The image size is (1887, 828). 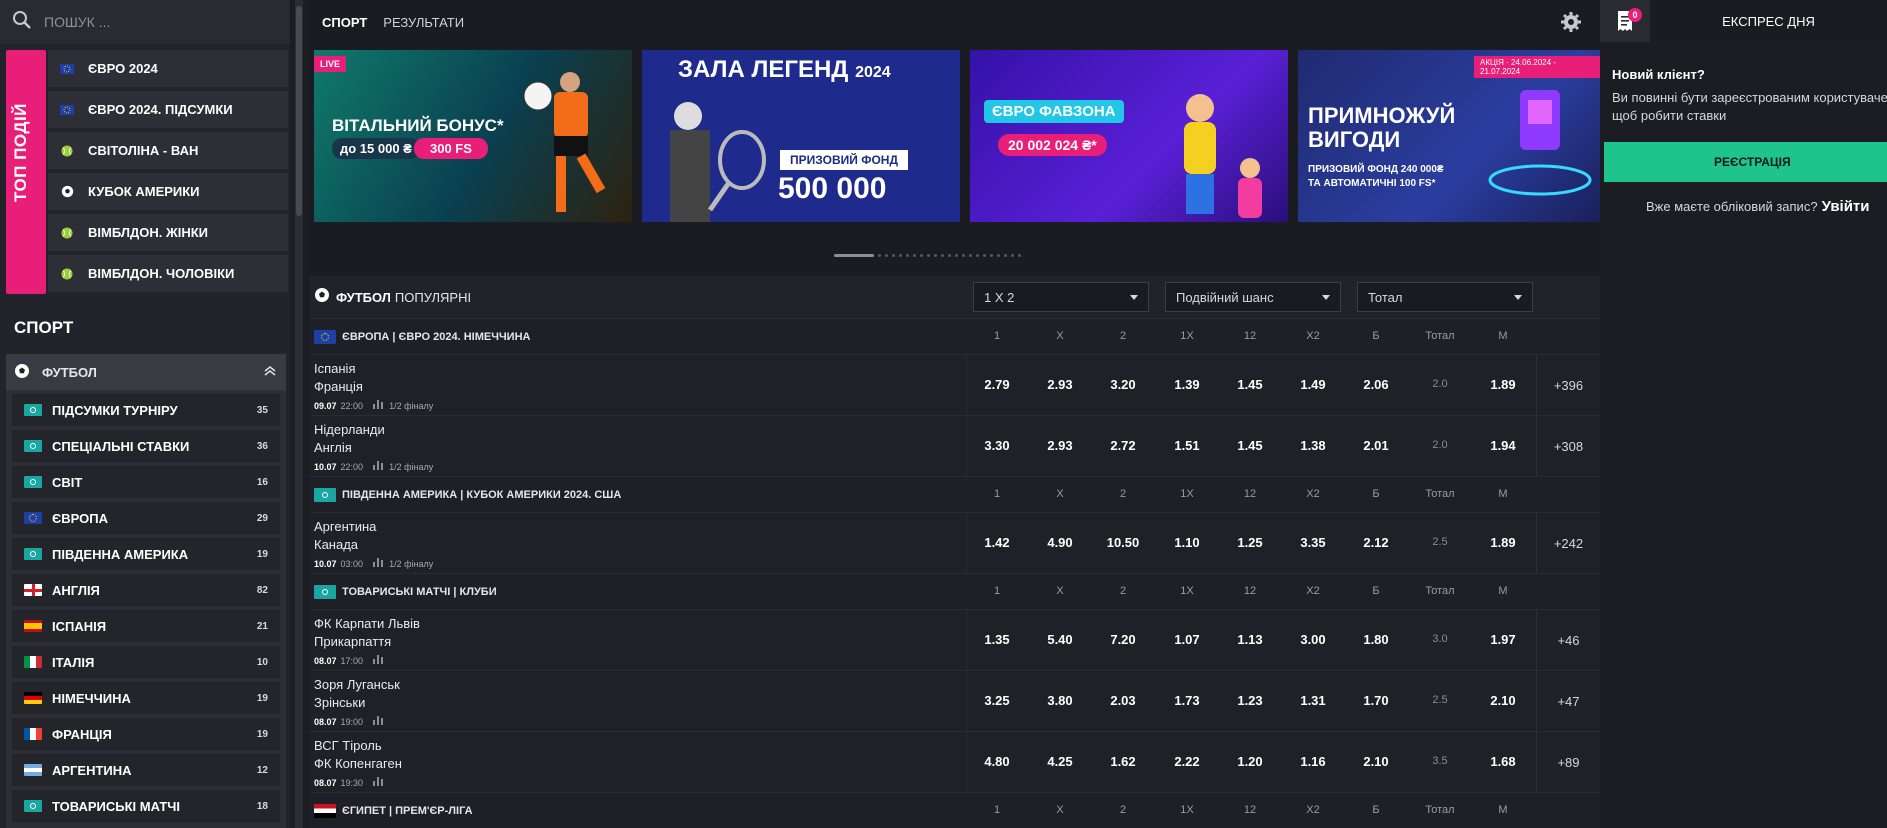 What do you see at coordinates (1187, 639) in the screenshot?
I see `odds-button: 1.07` at bounding box center [1187, 639].